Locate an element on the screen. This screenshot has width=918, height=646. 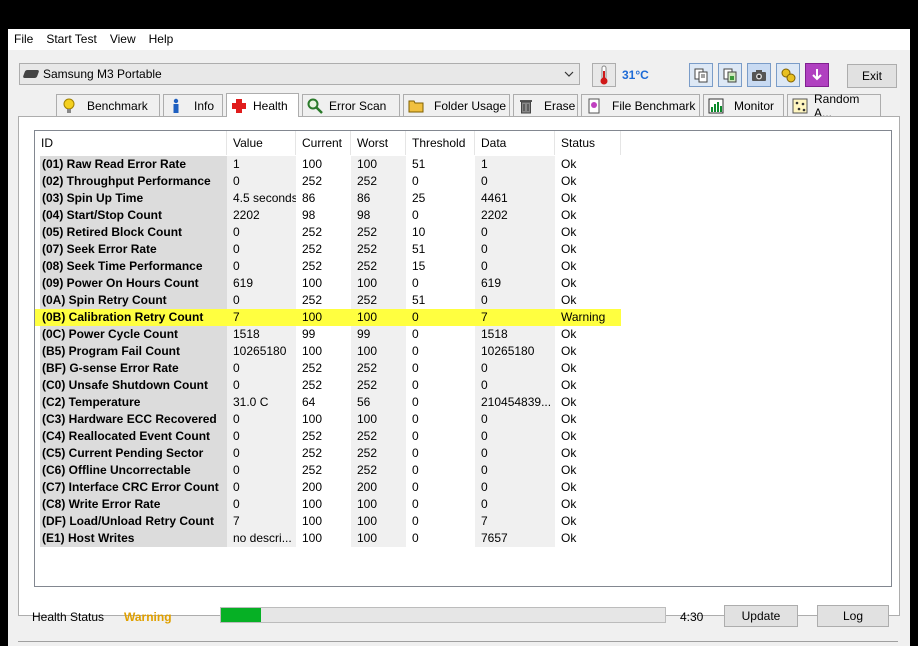
table-row: (03) Spin Up Time 4.5 seconds 86 86 25 4461 Ok is located at coordinates (463, 198).